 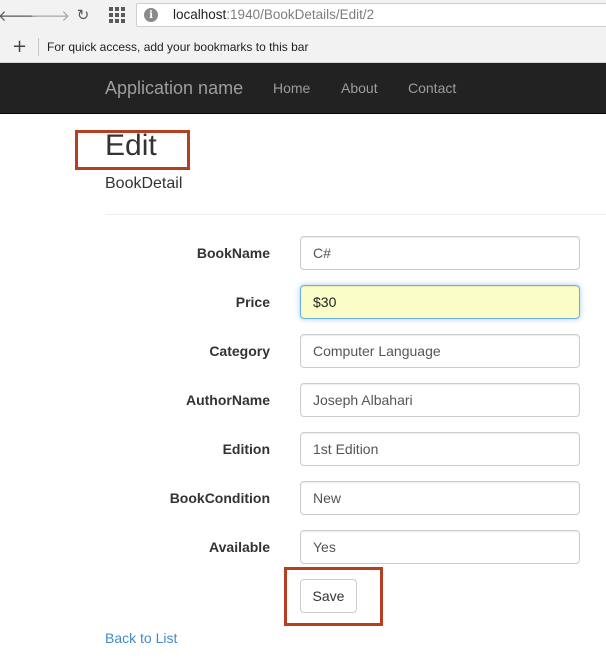 What do you see at coordinates (440, 498) in the screenshot?
I see `bookcondition-input` at bounding box center [440, 498].